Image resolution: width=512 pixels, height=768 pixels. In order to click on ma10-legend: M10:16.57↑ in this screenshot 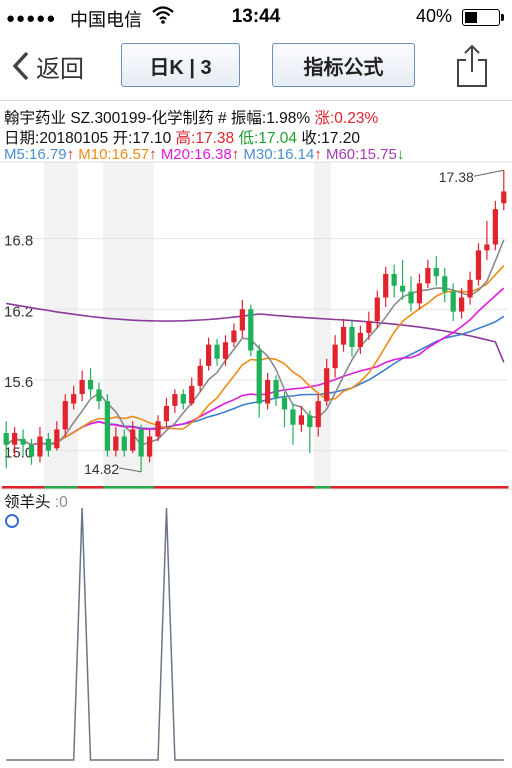, I will do `click(117, 154)`.